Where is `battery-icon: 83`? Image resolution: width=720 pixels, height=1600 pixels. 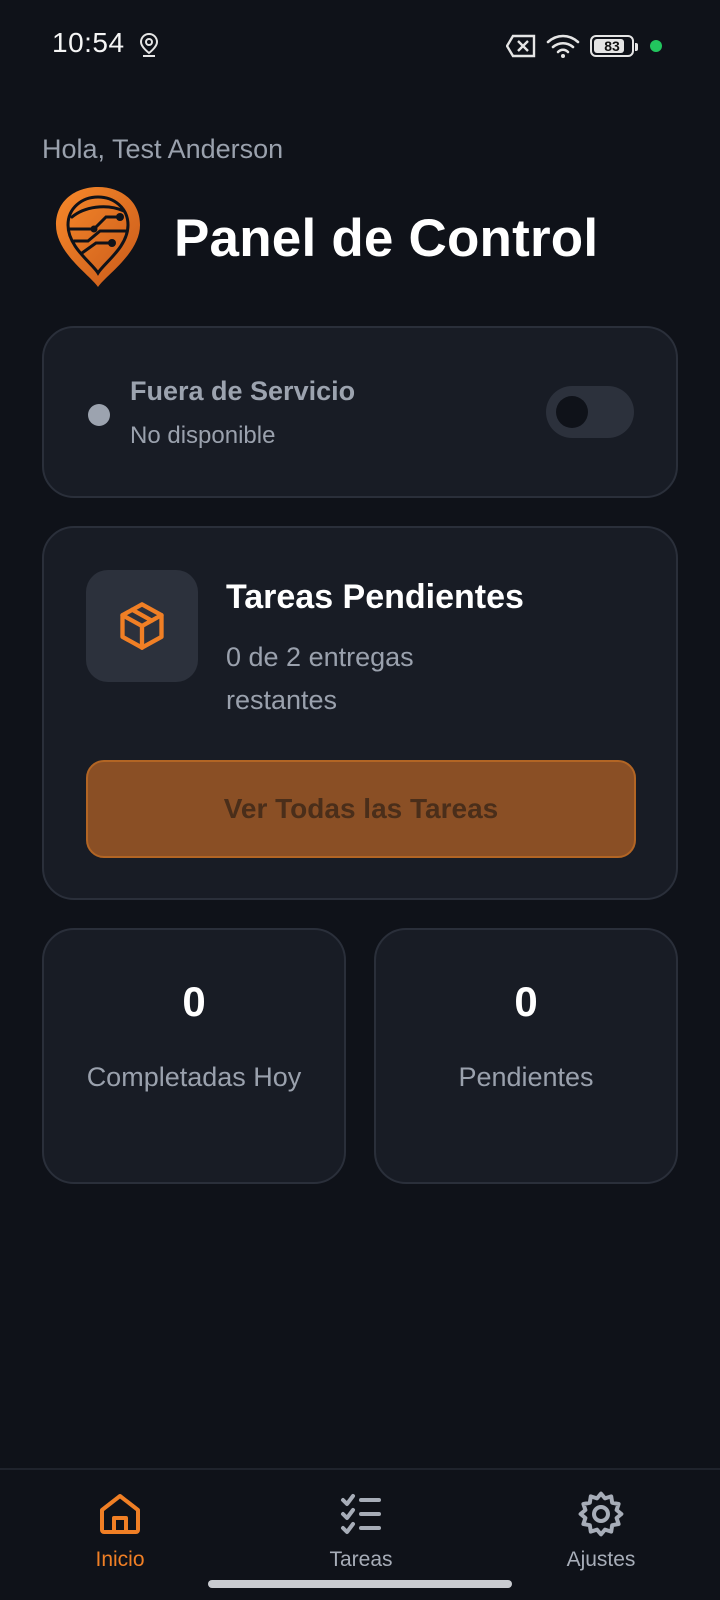 battery-icon: 83 is located at coordinates (614, 46).